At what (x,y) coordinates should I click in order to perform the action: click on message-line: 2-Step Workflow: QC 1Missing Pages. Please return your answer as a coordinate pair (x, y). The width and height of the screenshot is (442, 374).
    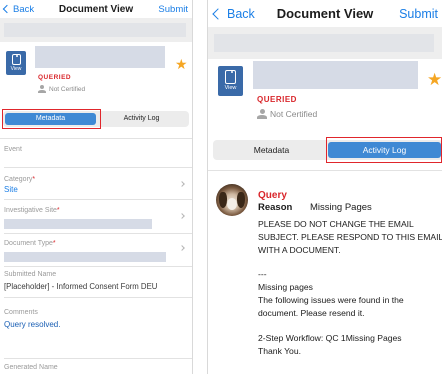
    Looking at the image, I should click on (330, 338).